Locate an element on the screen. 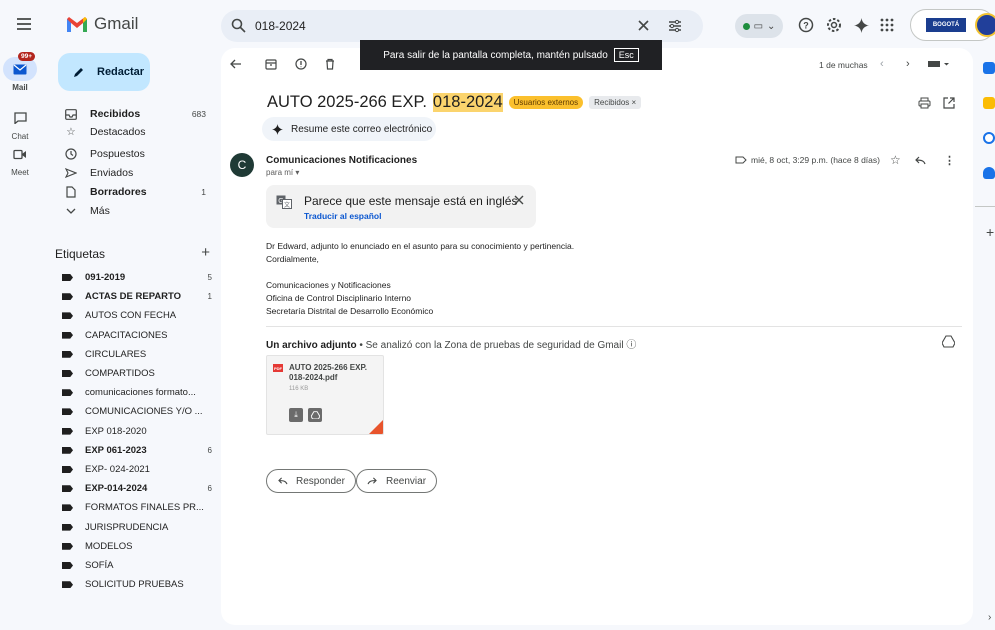 This screenshot has width=995, height=630. label-item: COMPARTIDOS is located at coordinates (137, 373).